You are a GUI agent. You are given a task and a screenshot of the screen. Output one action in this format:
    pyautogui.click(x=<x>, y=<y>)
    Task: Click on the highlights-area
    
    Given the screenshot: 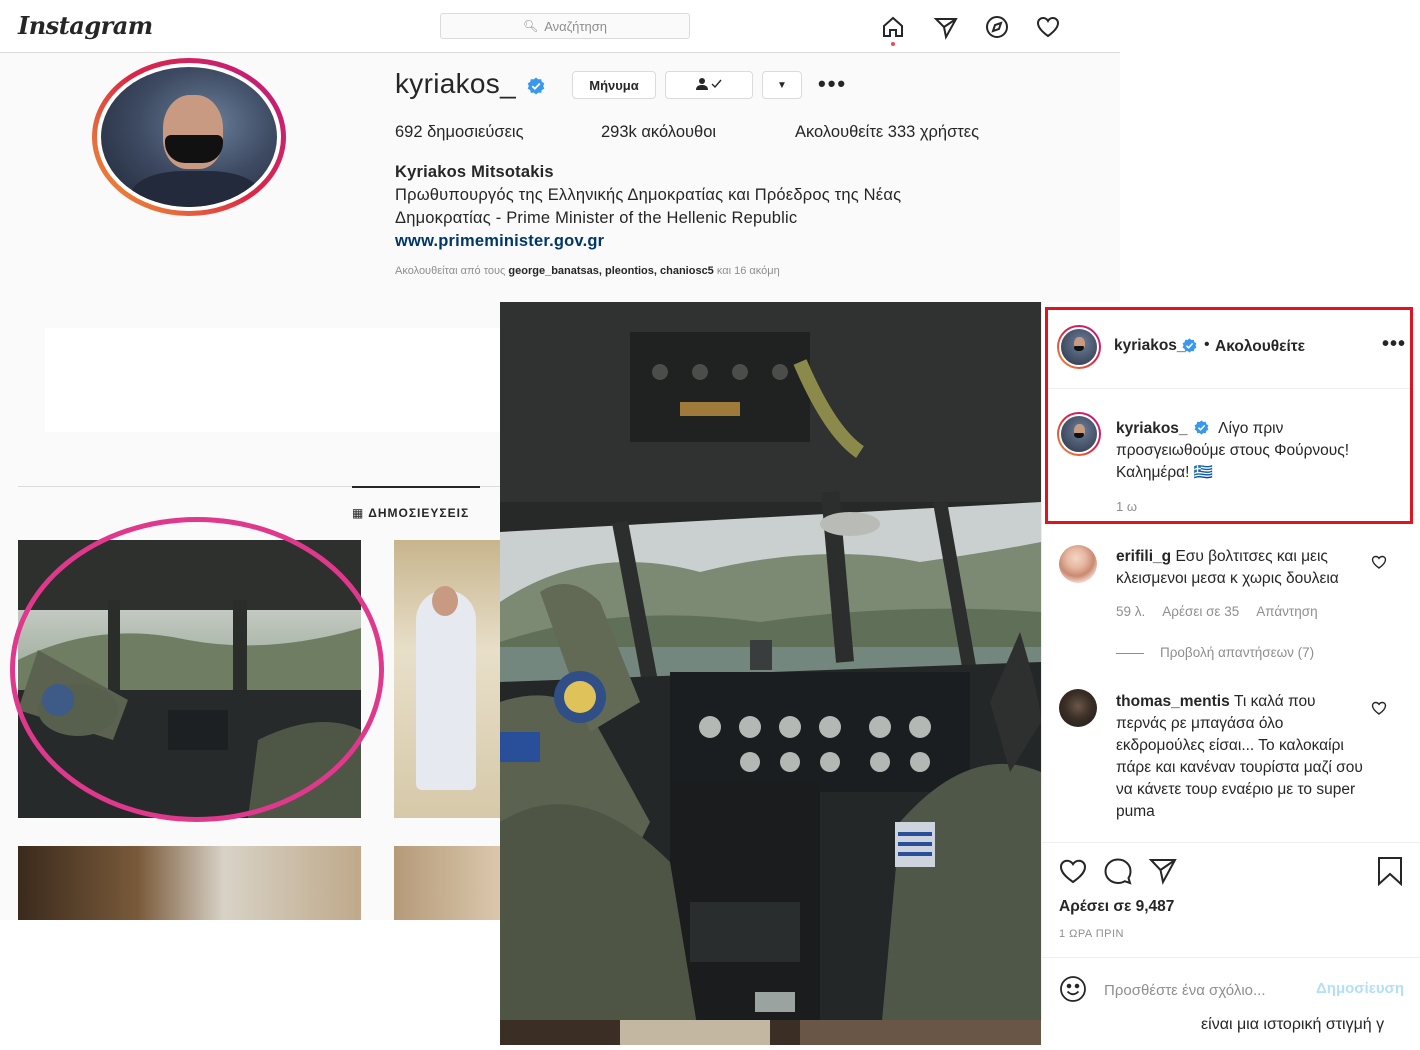 What is the action you would take?
    pyautogui.click(x=280, y=380)
    